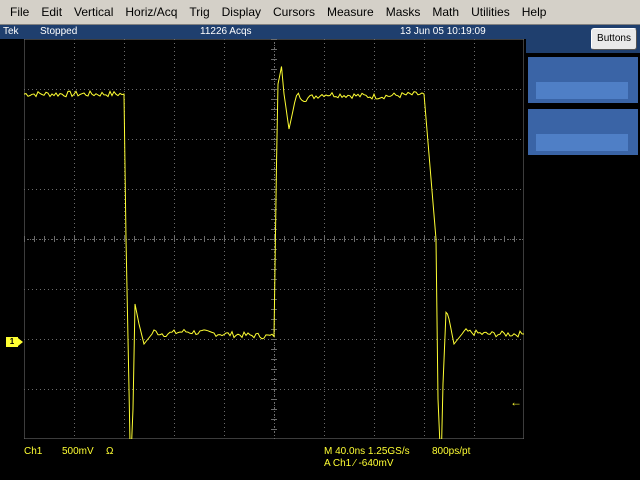 The image size is (640, 480). What do you see at coordinates (445, 12) in the screenshot?
I see `menu-math: Math` at bounding box center [445, 12].